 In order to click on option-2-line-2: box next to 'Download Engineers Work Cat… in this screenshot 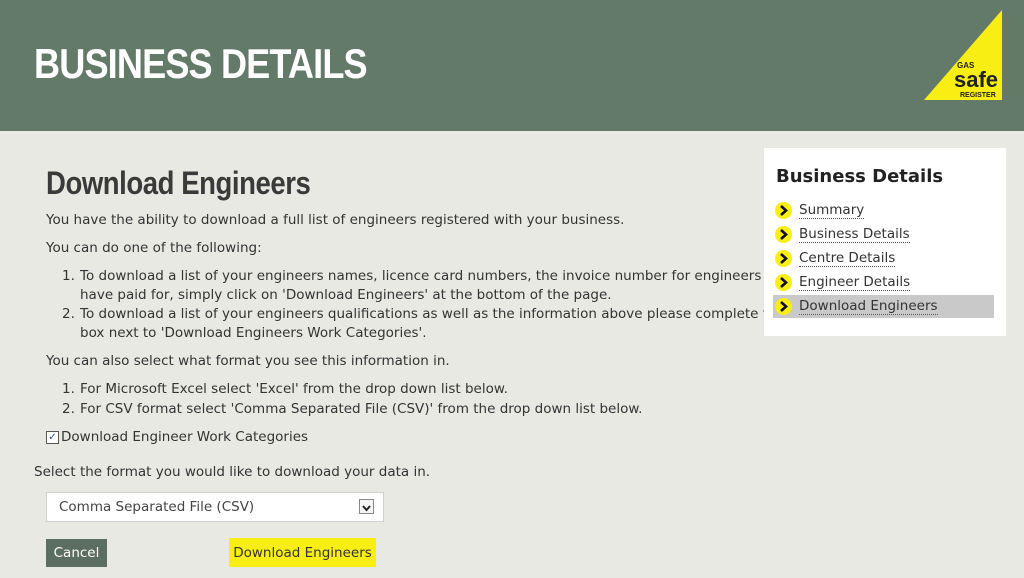, I will do `click(253, 333)`.